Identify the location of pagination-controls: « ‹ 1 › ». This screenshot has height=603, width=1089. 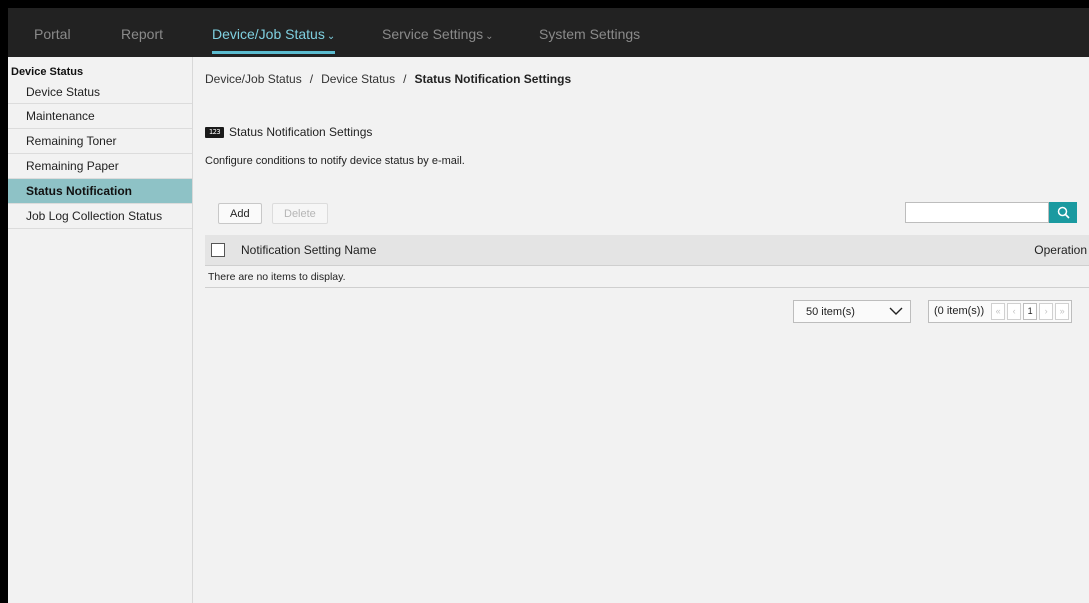
(1031, 311).